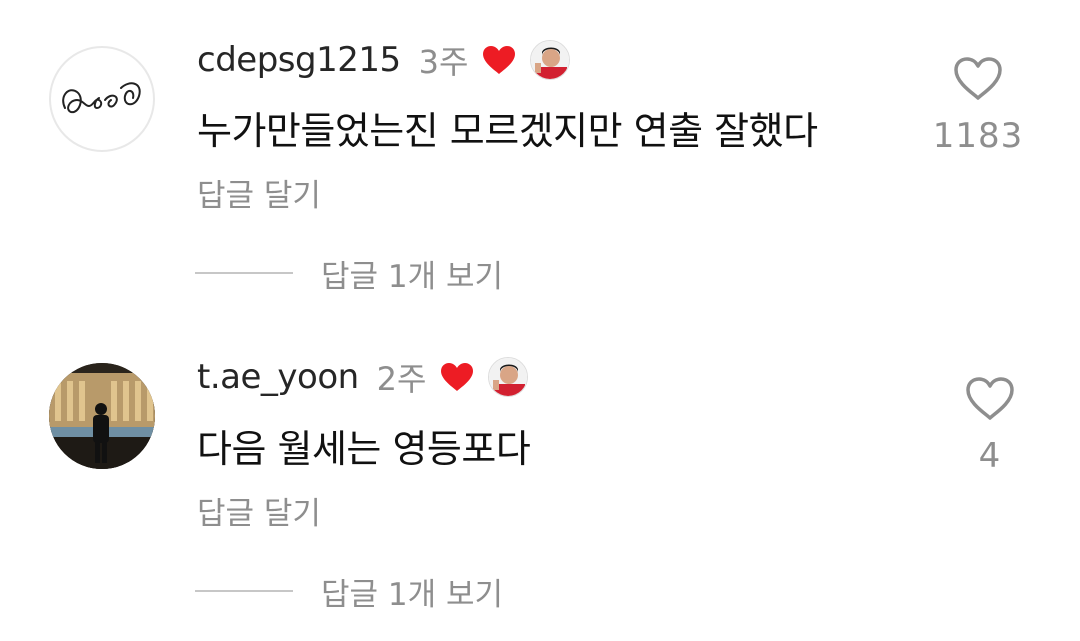  What do you see at coordinates (443, 62) in the screenshot?
I see `comment-timestamp: 3주` at bounding box center [443, 62].